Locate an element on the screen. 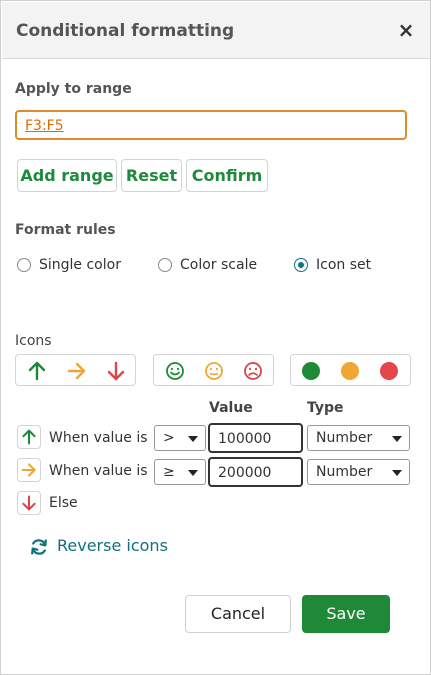 The width and height of the screenshot is (431, 675). cancel-button: Cancel is located at coordinates (238, 614).